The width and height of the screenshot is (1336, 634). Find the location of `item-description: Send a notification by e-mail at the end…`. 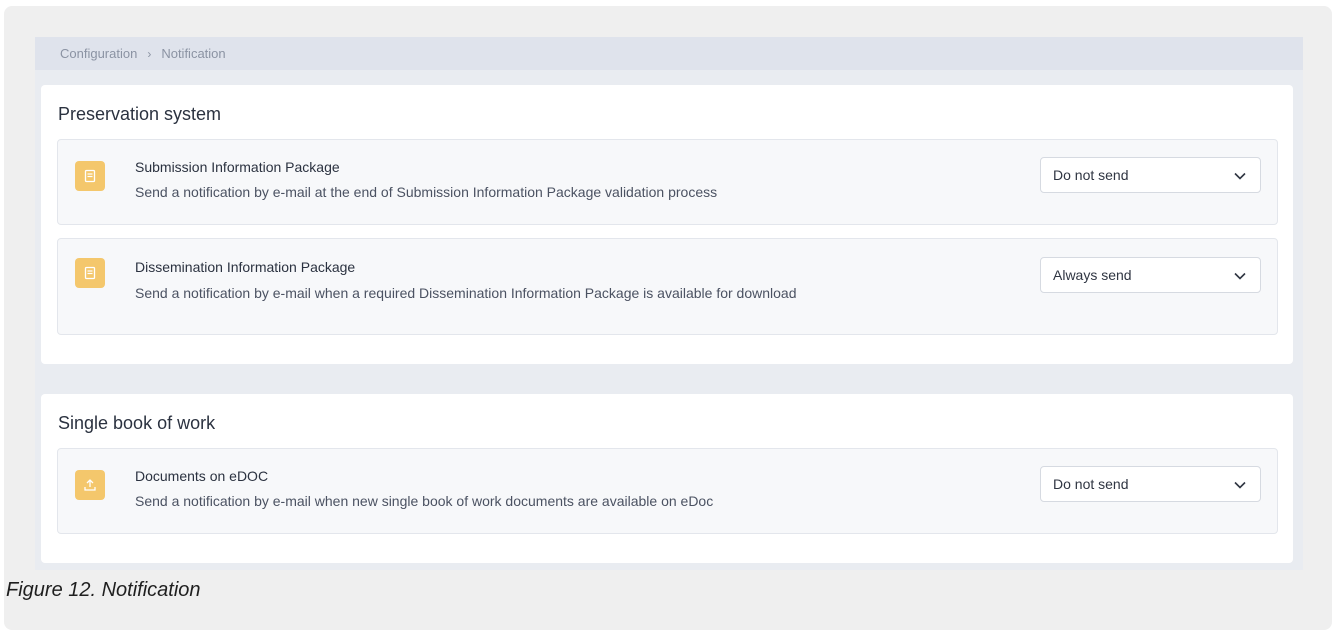

item-description: Send a notification by e-mail at the end… is located at coordinates (426, 192).